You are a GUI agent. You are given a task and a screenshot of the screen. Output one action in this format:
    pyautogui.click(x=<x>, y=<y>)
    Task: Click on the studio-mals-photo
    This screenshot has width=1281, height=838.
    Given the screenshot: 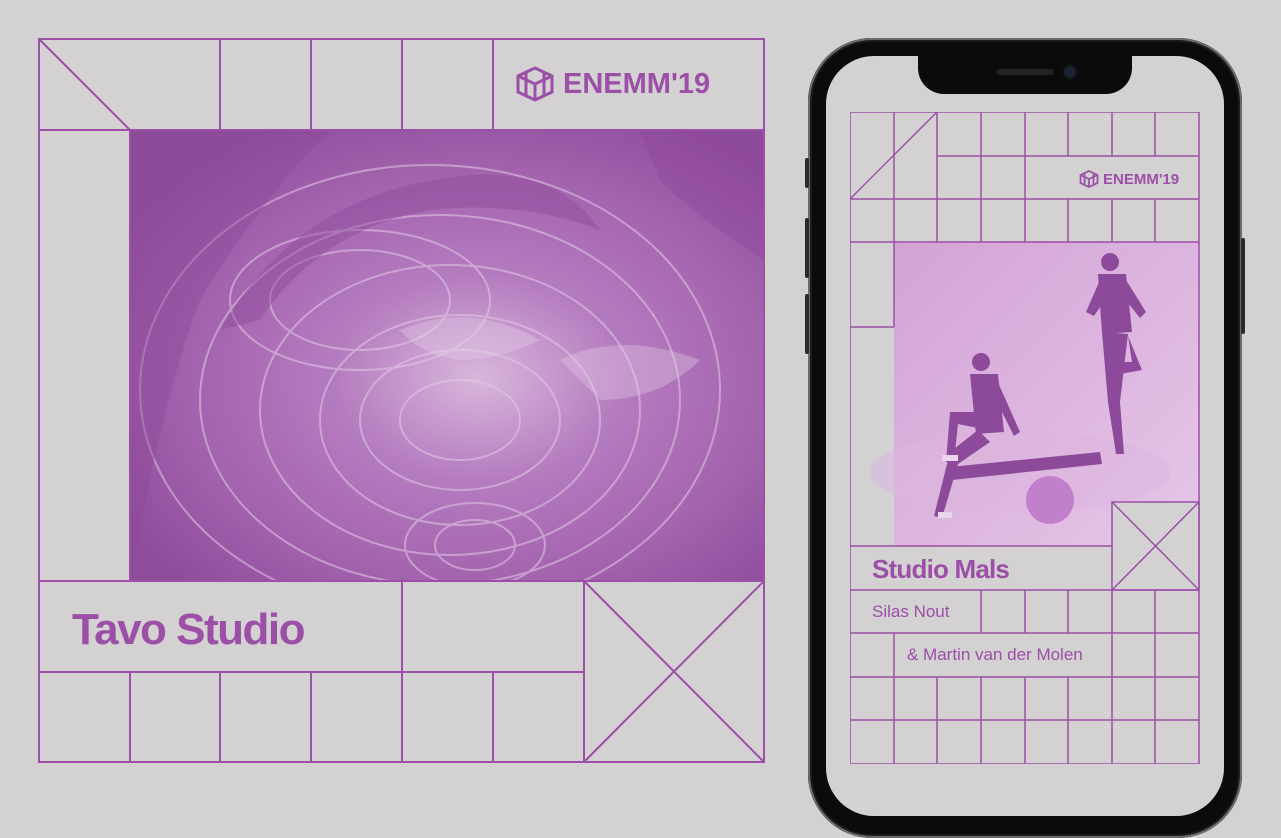 What is the action you would take?
    pyautogui.click(x=1034, y=394)
    